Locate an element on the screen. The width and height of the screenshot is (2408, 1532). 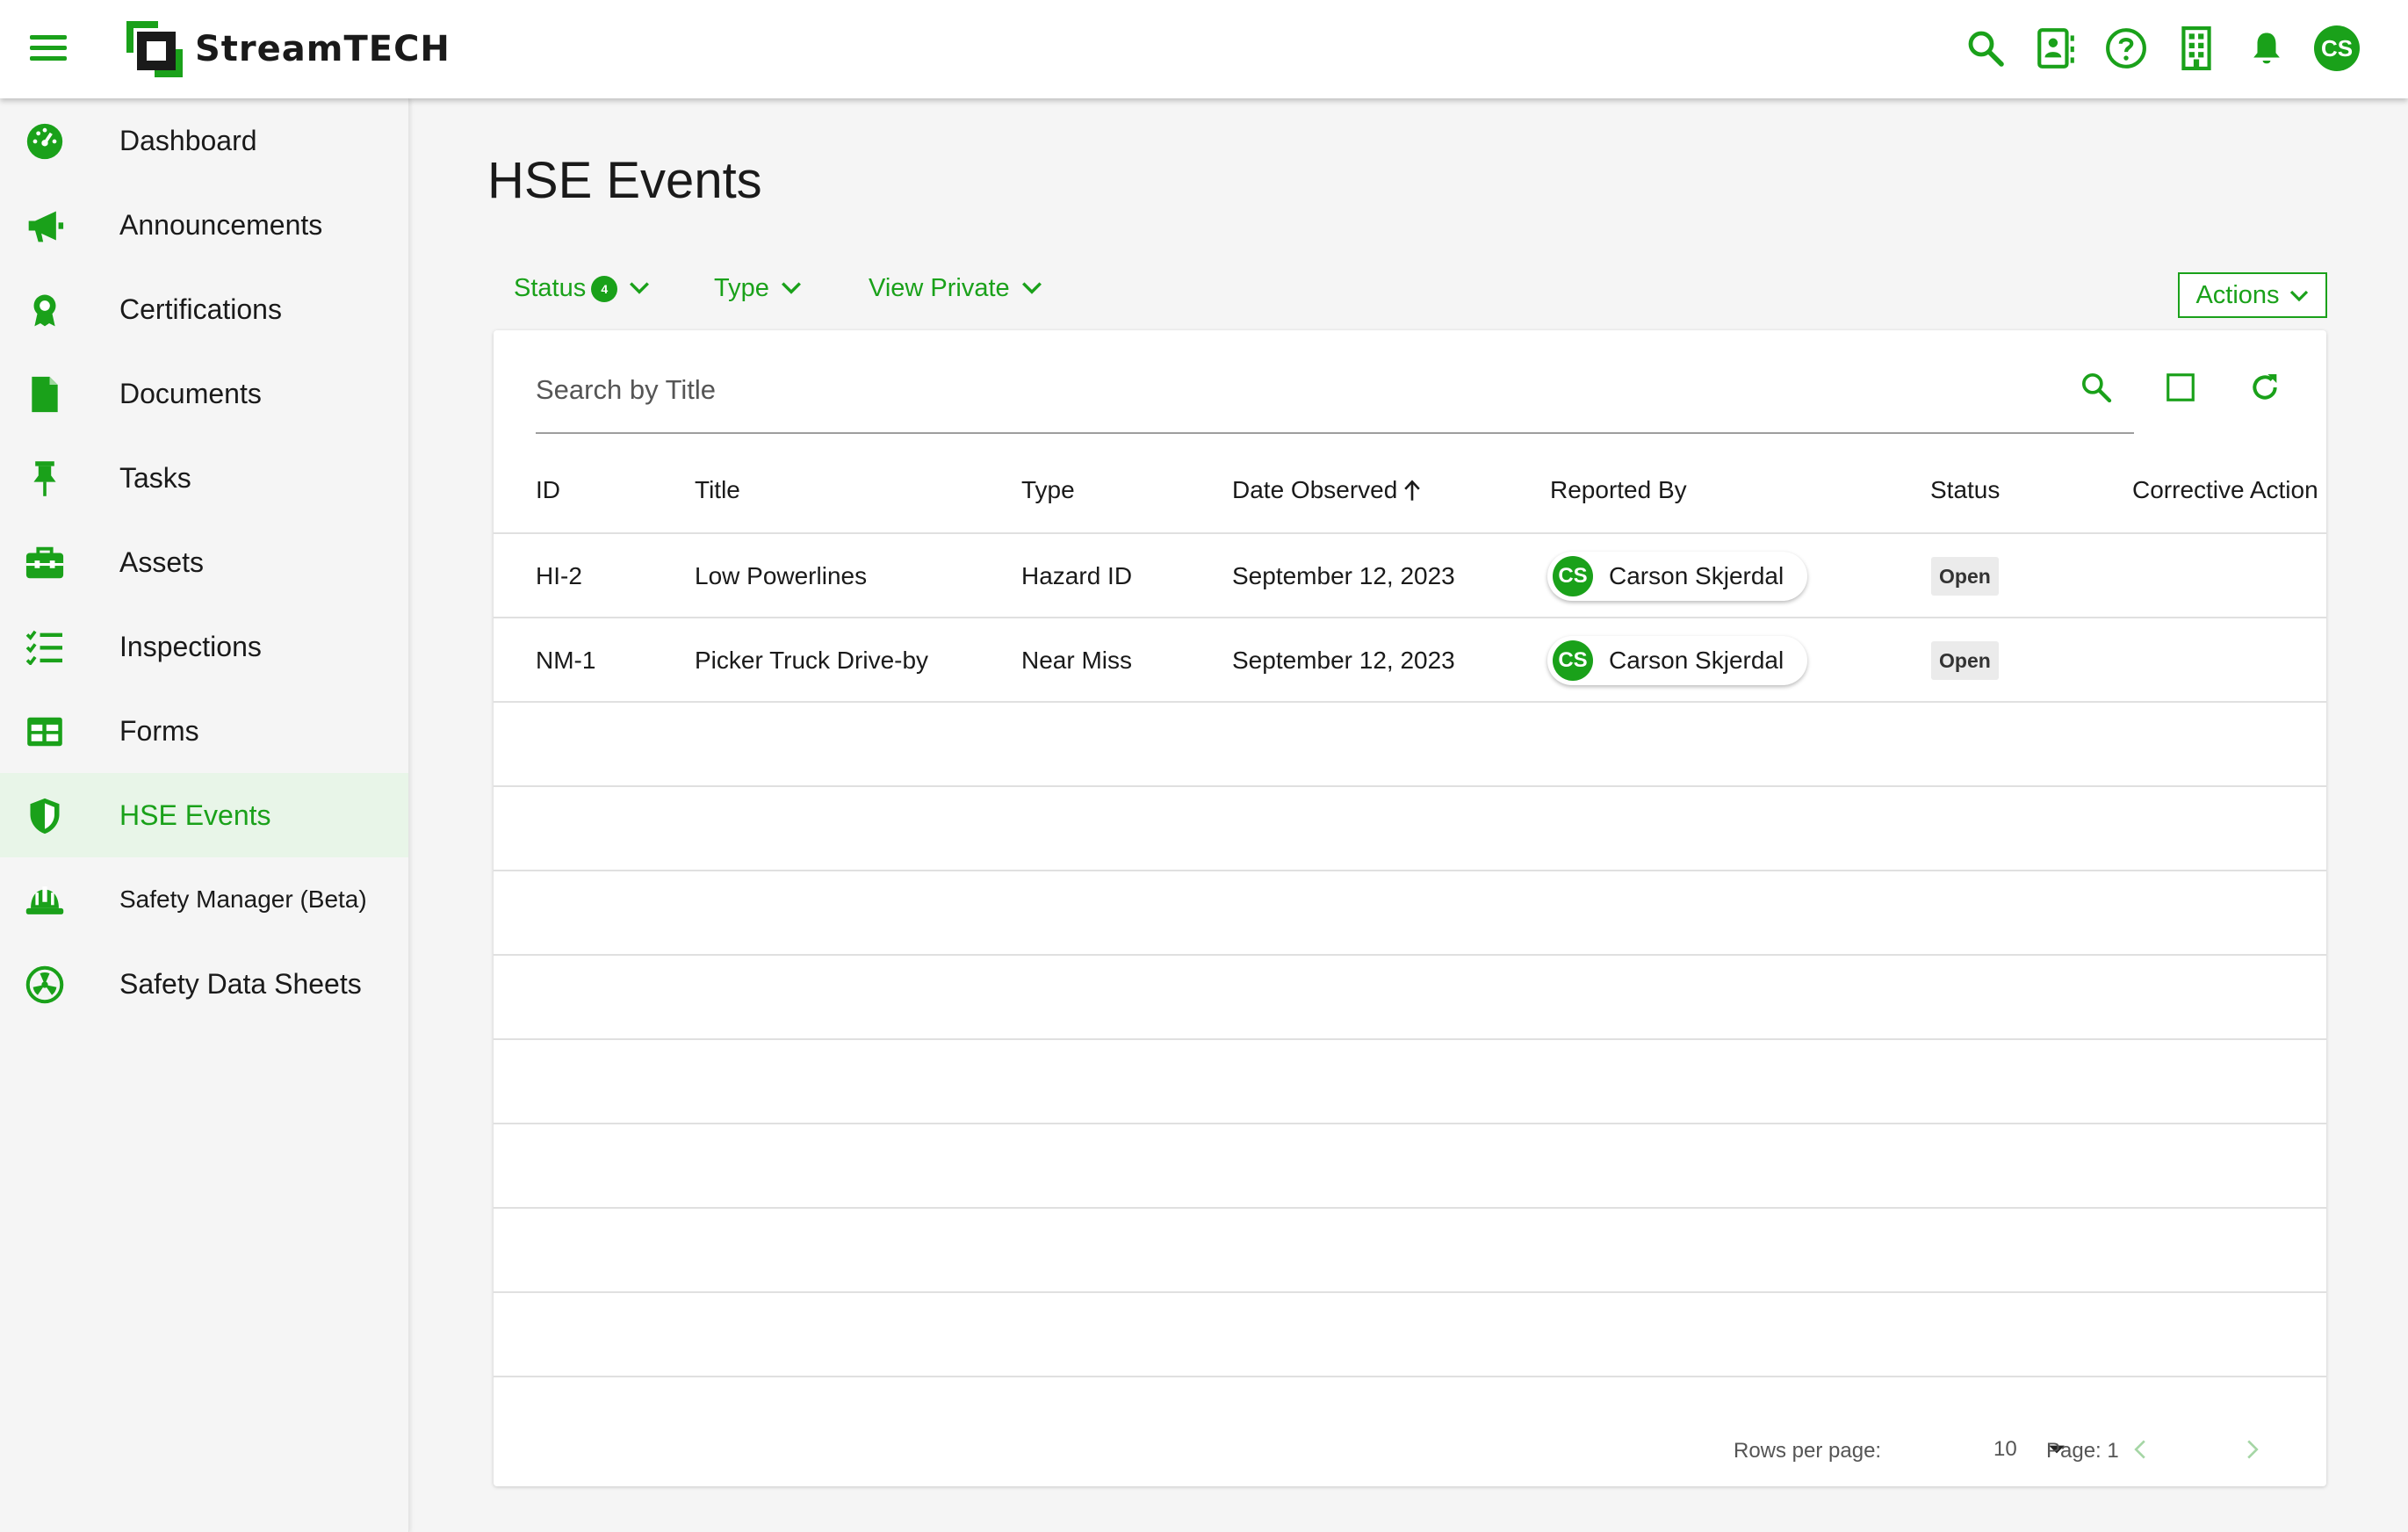
search-bar is located at coordinates (1335, 392).